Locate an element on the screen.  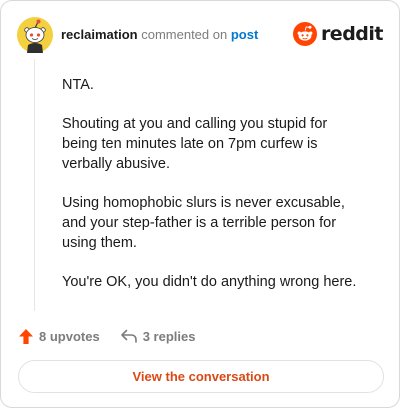
snoo-avatar-icon is located at coordinates (35, 35).